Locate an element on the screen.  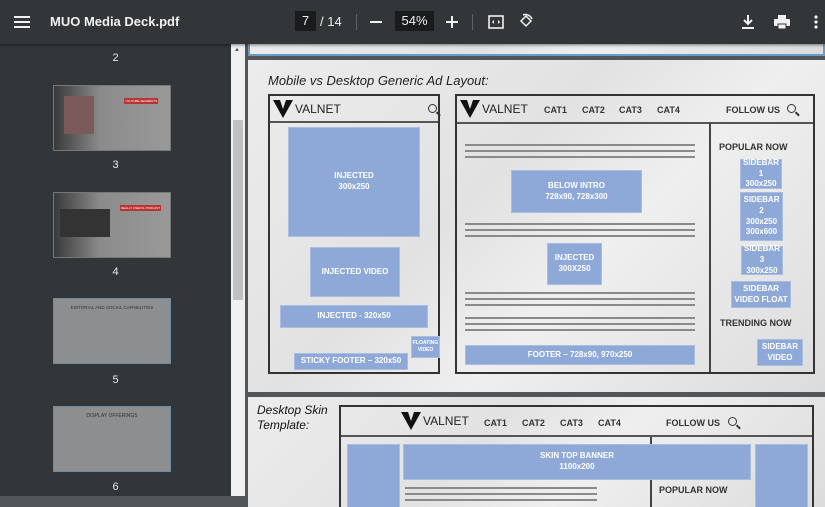
zoom-in-button is located at coordinates (452, 22).